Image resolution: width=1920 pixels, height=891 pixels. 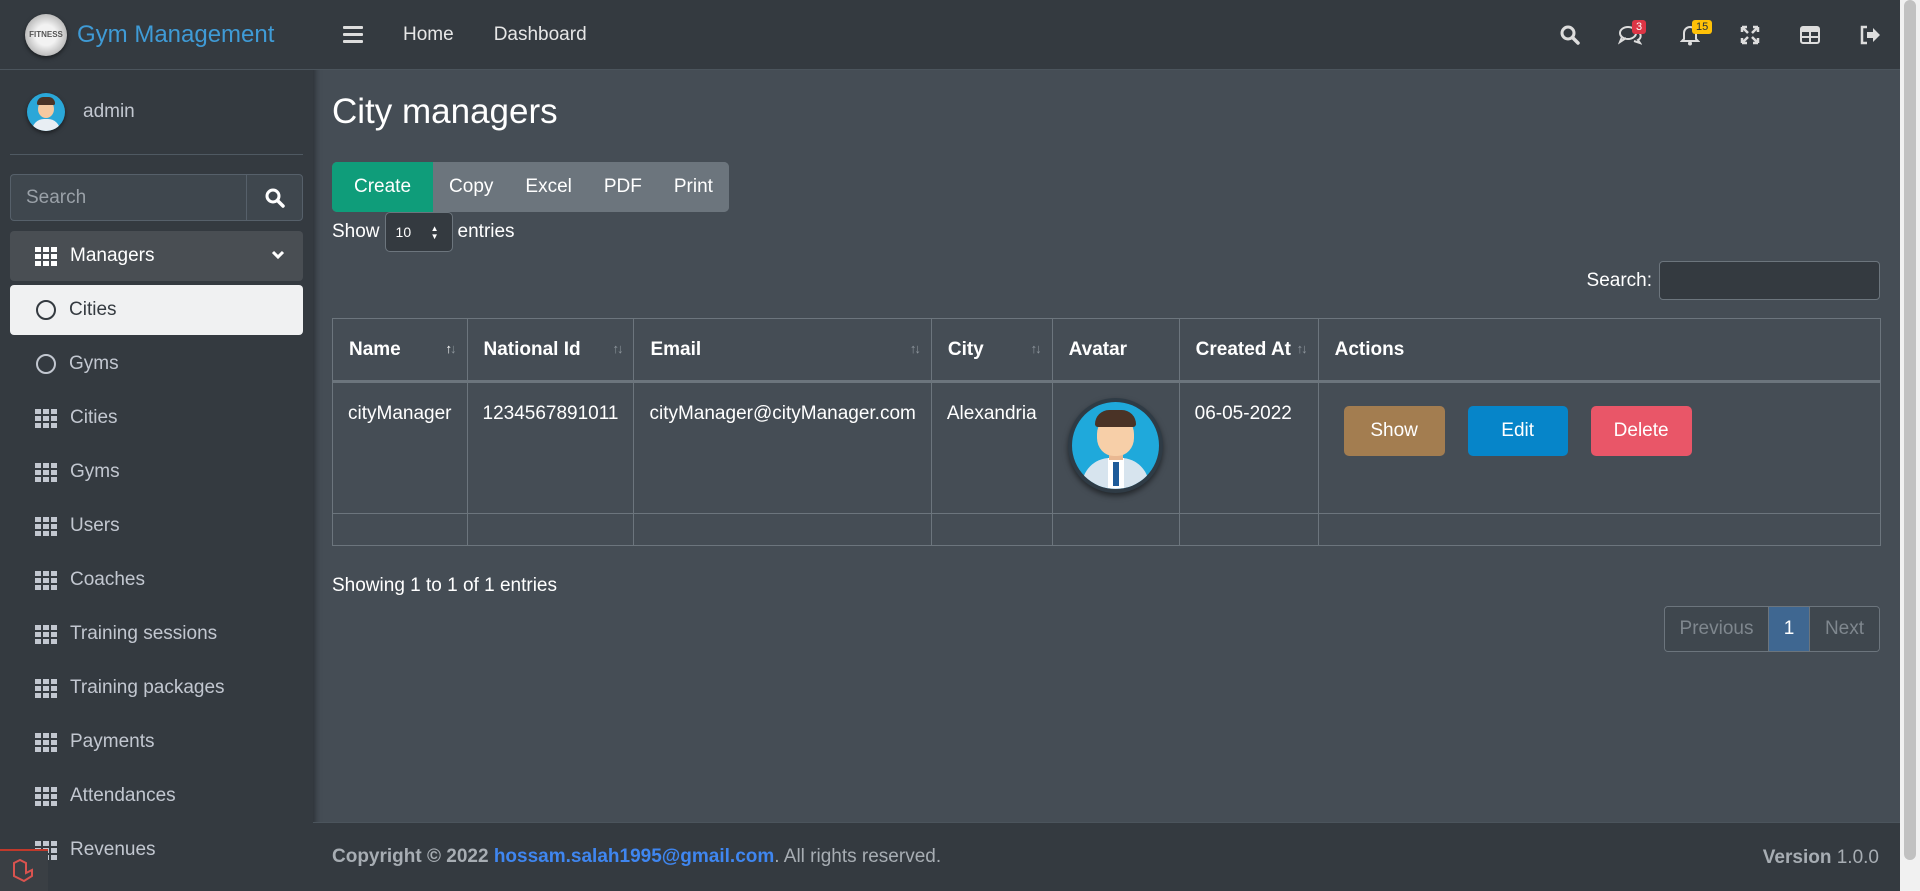 I want to click on pagination-next: Next, so click(x=1844, y=629).